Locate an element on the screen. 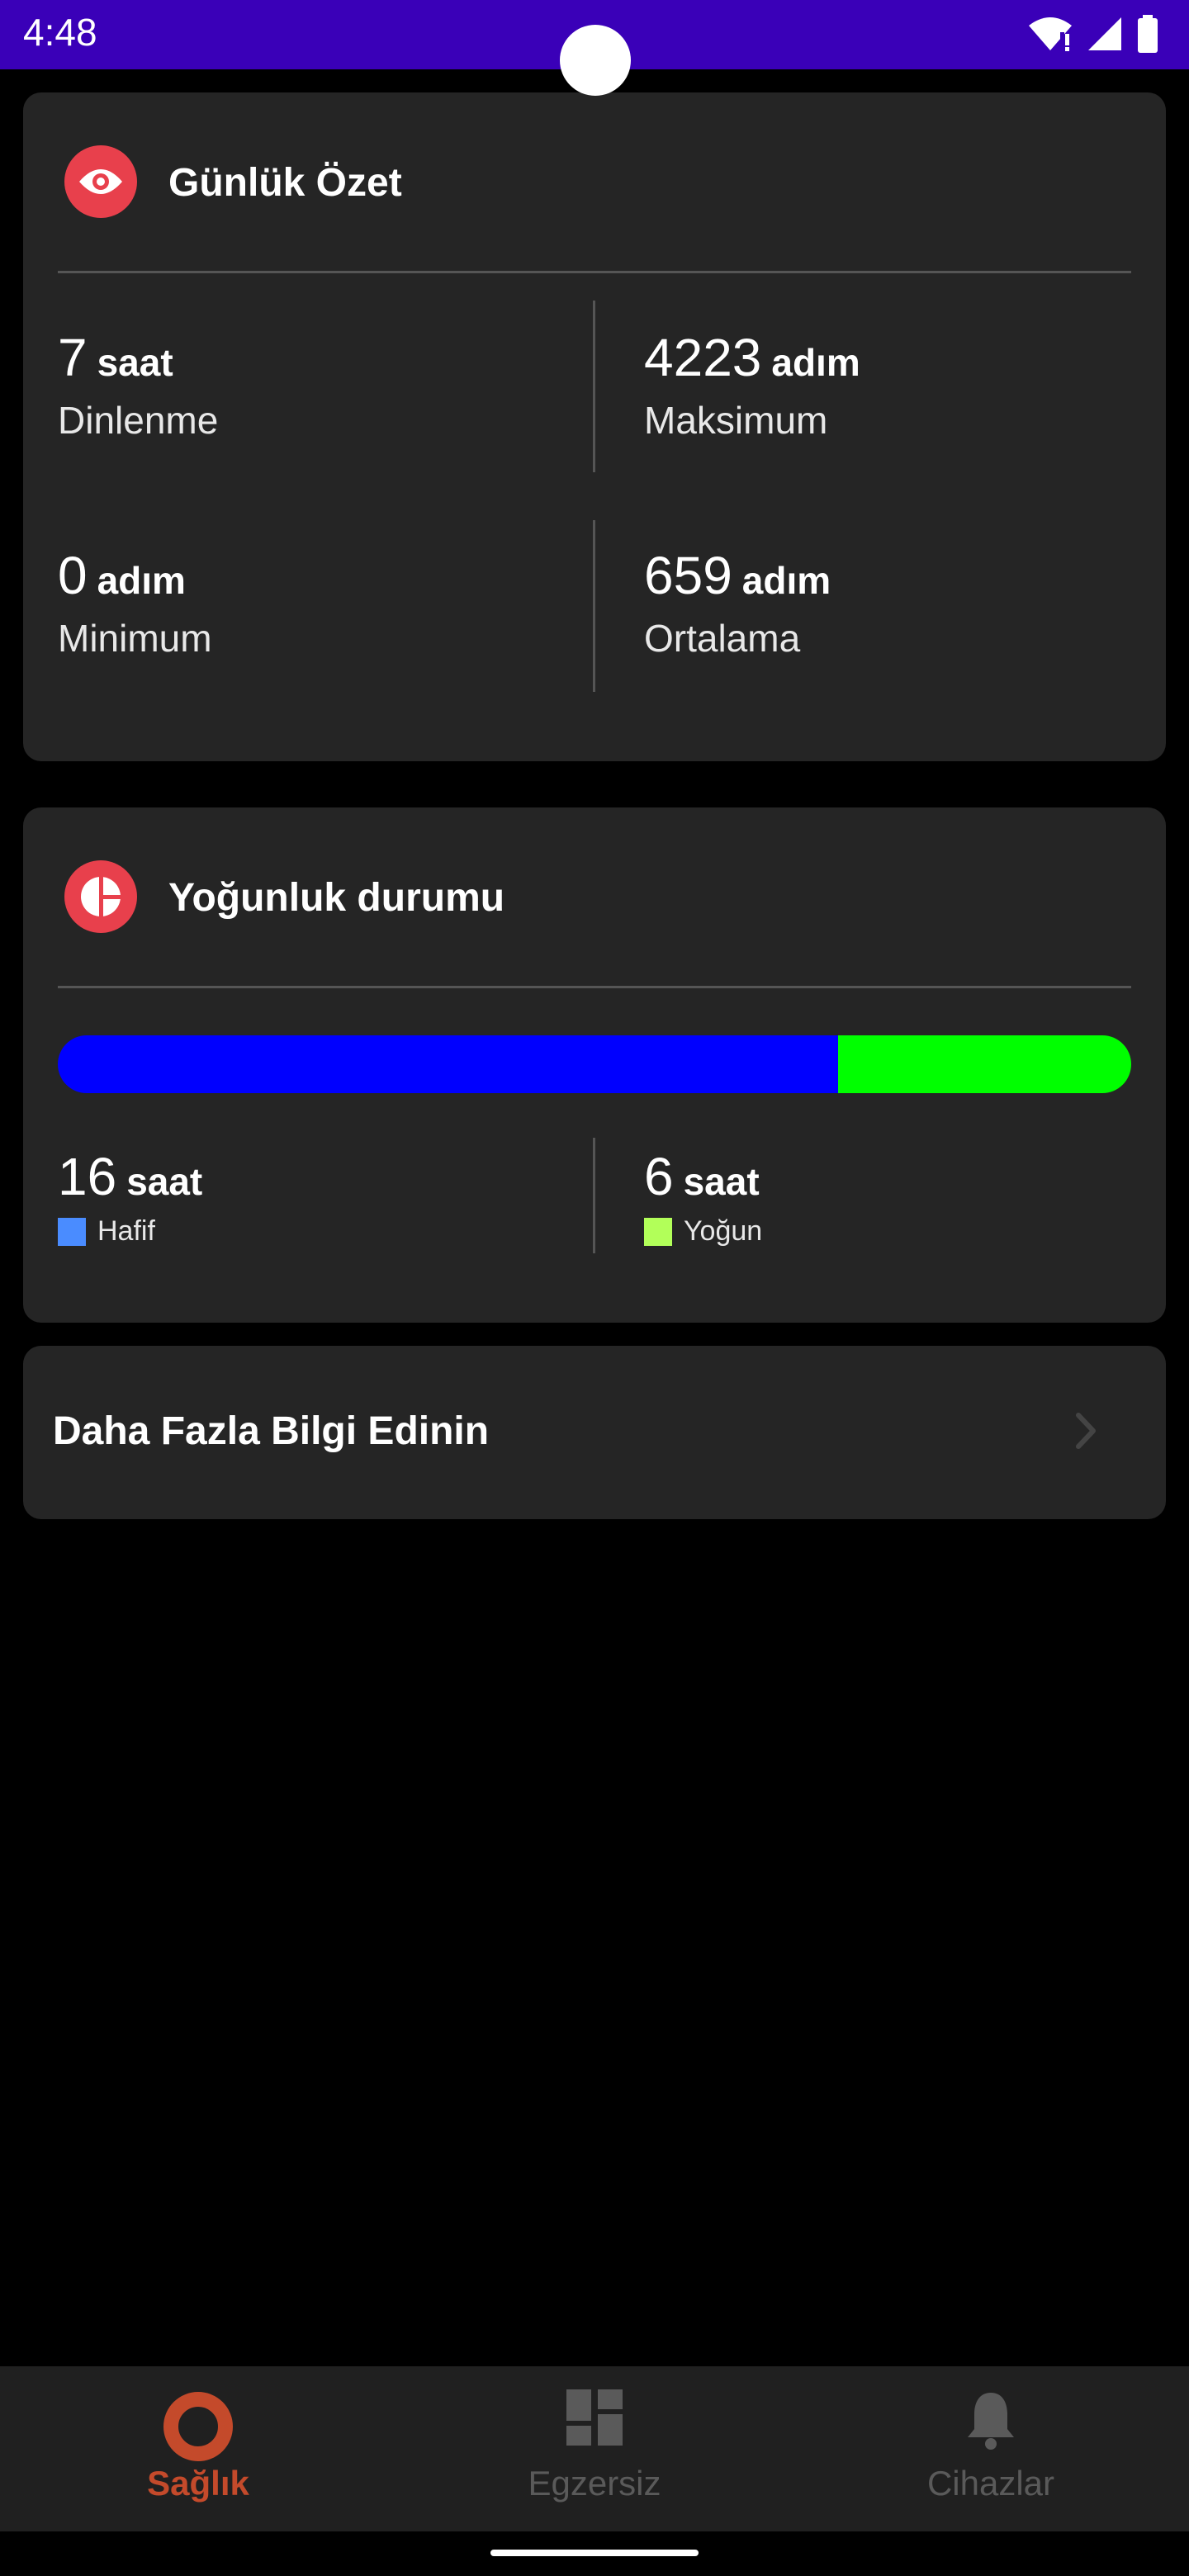  status-icons is located at coordinates (1093, 34).